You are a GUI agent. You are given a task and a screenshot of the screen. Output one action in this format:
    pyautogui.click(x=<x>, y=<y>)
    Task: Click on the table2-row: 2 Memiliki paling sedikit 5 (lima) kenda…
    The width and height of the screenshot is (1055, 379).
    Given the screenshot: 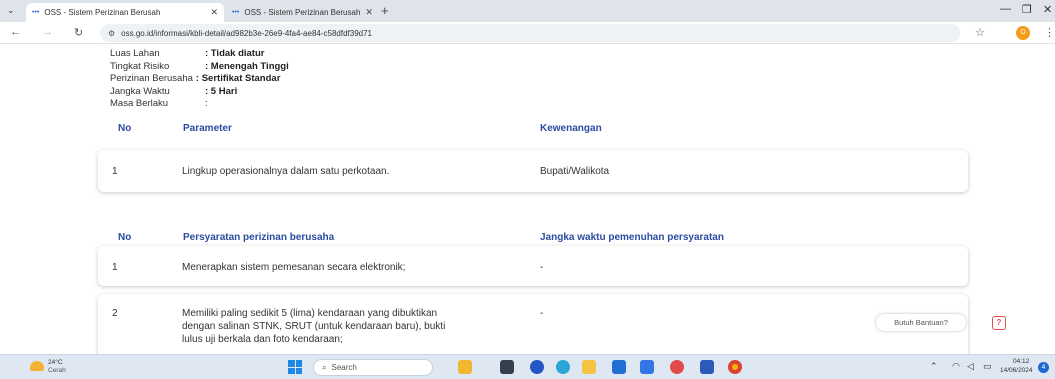 What is the action you would take?
    pyautogui.click(x=533, y=324)
    